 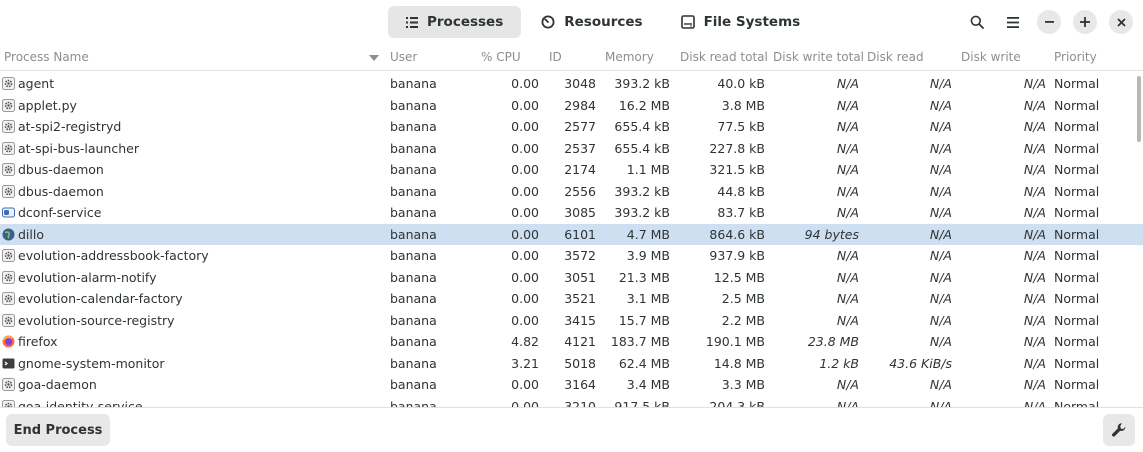 I want to click on process-name: agent, so click(x=36, y=83).